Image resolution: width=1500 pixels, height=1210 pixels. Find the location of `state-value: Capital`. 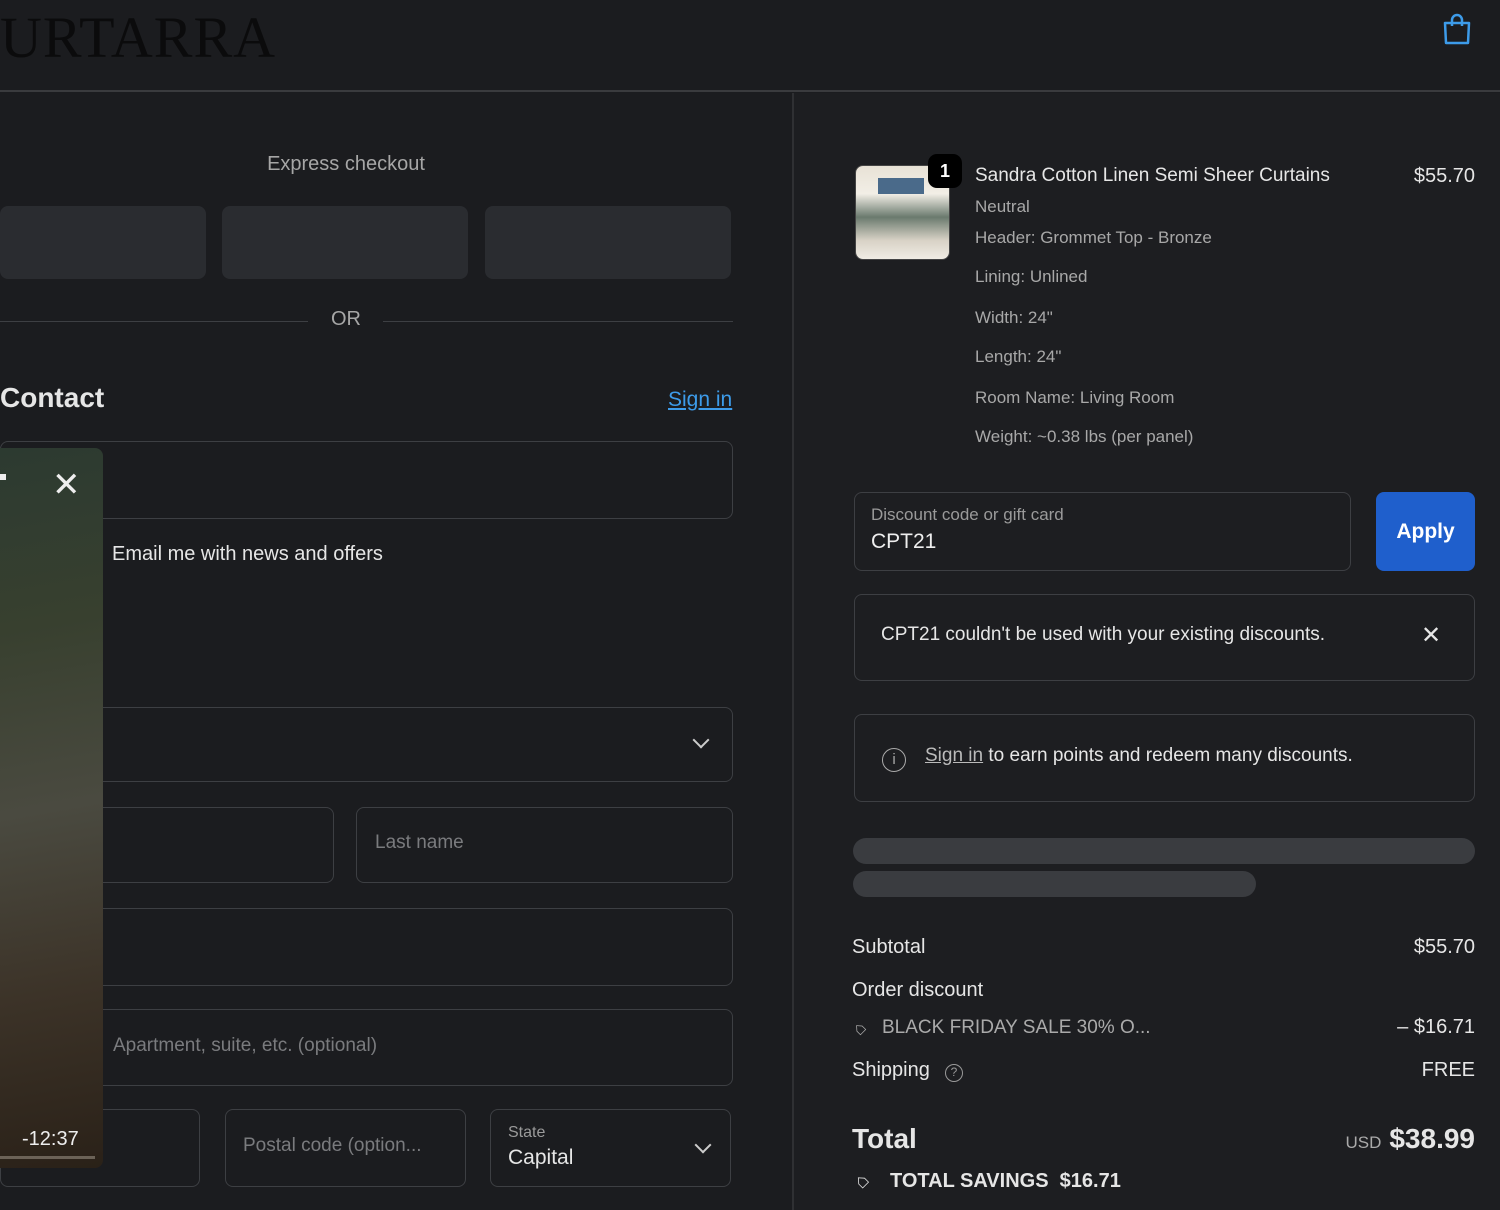

state-value: Capital is located at coordinates (541, 1157).